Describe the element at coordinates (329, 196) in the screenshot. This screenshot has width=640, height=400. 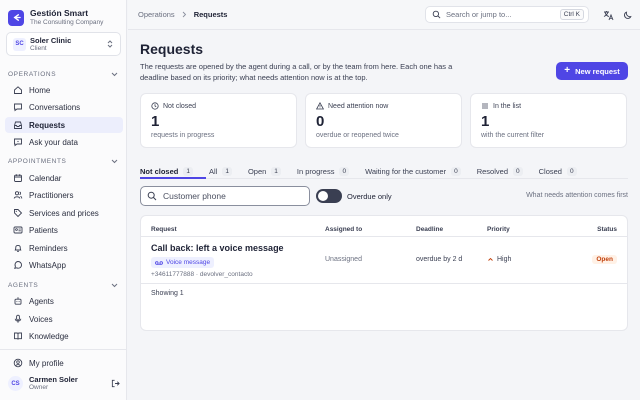
I see `overdue-only-toggle` at that location.